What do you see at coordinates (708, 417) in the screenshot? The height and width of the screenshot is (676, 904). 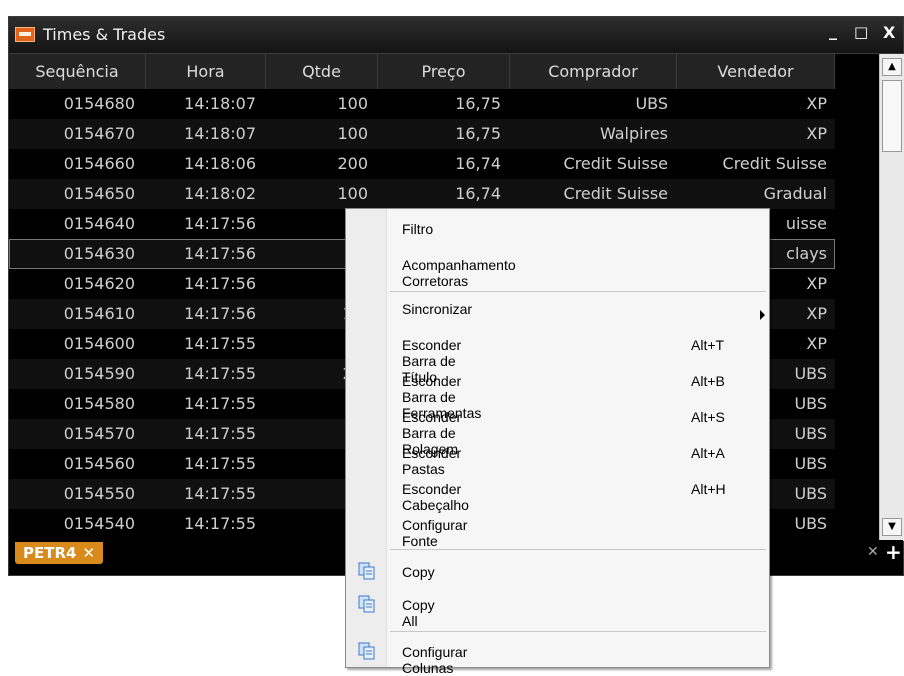 I see `menu-item-shortcut: Alt+S` at bounding box center [708, 417].